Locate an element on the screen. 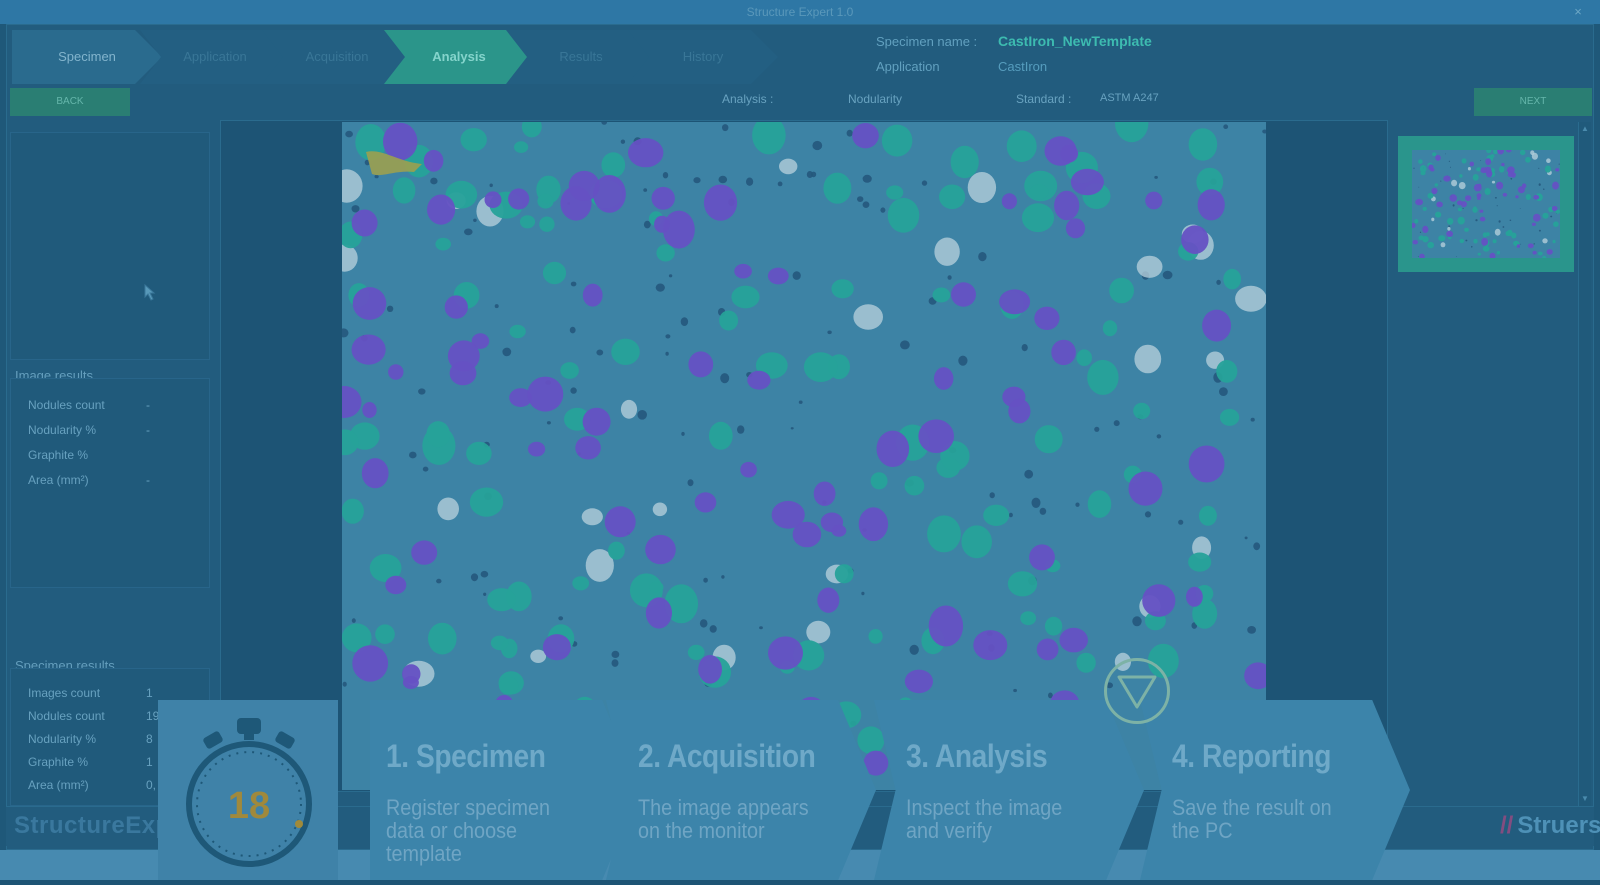  spec-area-label: Area (mm²) is located at coordinates (58, 785).